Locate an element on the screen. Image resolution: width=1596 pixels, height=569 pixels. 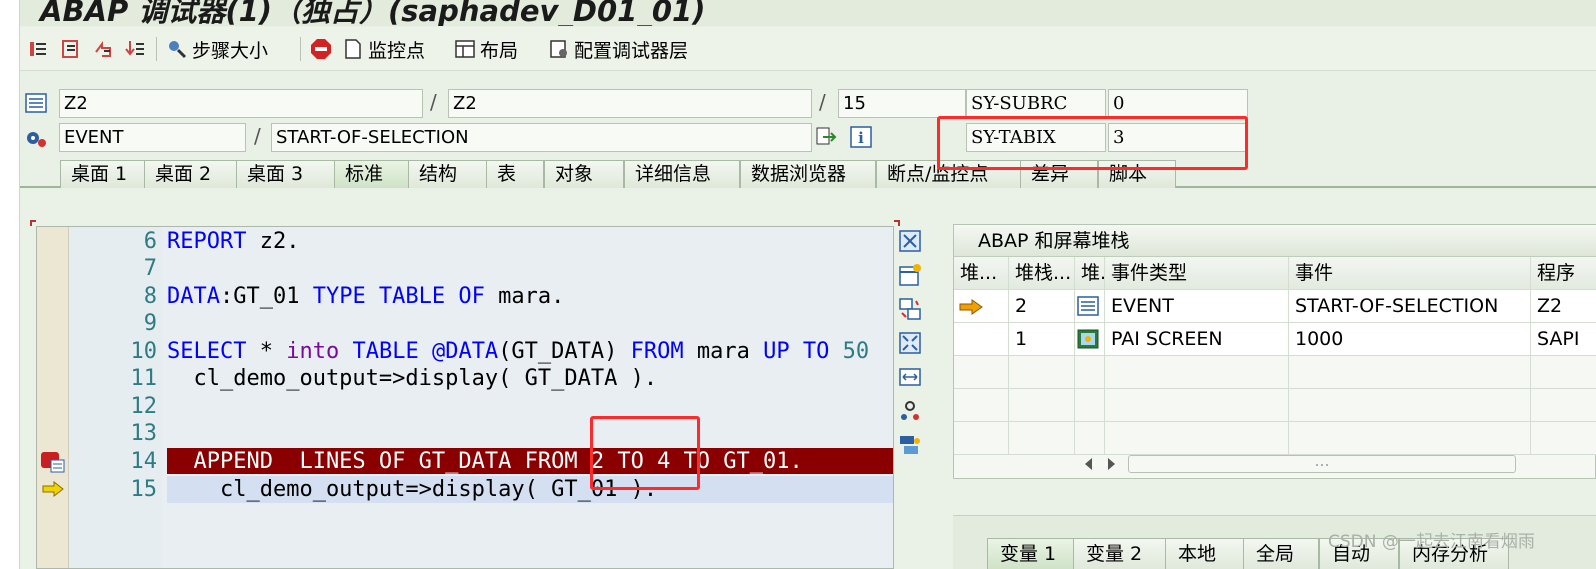
grip-icon is located at coordinates (1322, 465).